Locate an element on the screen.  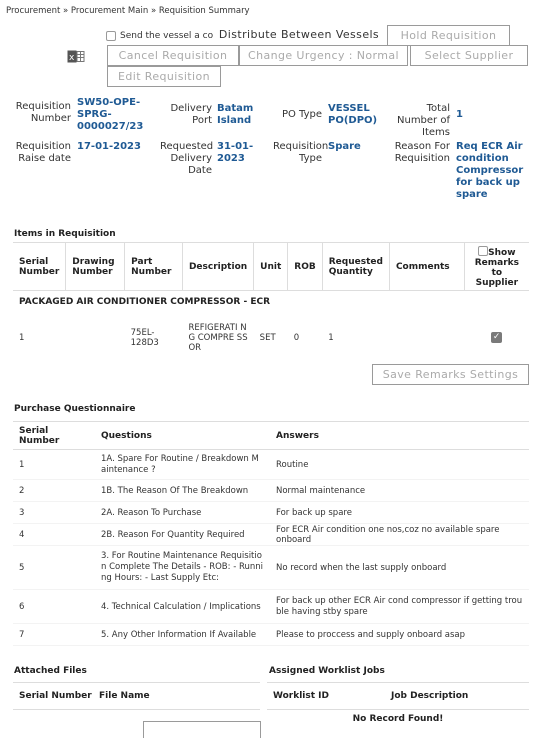
total-items-label: Total Number of Items is located at coordinates (423, 120).